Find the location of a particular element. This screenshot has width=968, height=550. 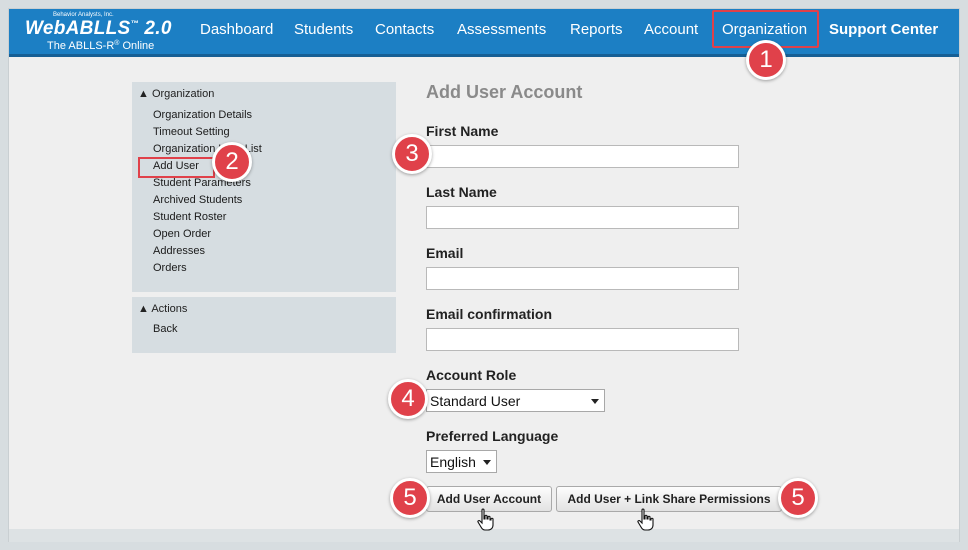

nav-contacts: Contacts is located at coordinates (404, 29).